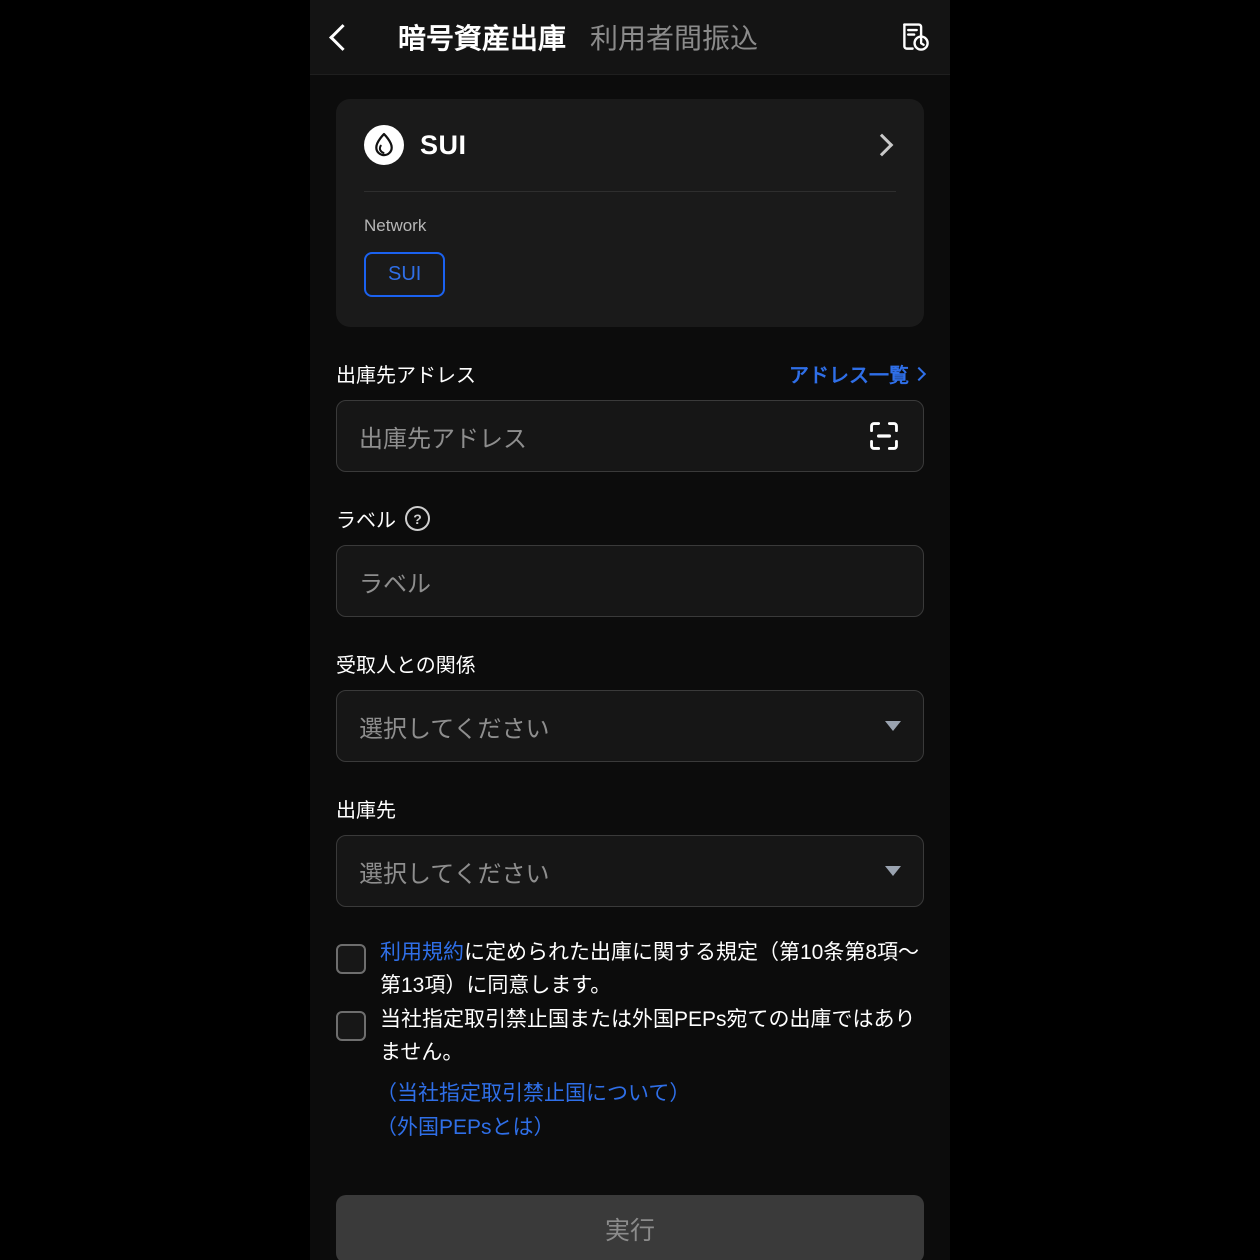 The width and height of the screenshot is (1260, 1260). I want to click on agreement-sub-links: （当社指定取引禁止国について） （外国PEPsとは）, so click(650, 1110).